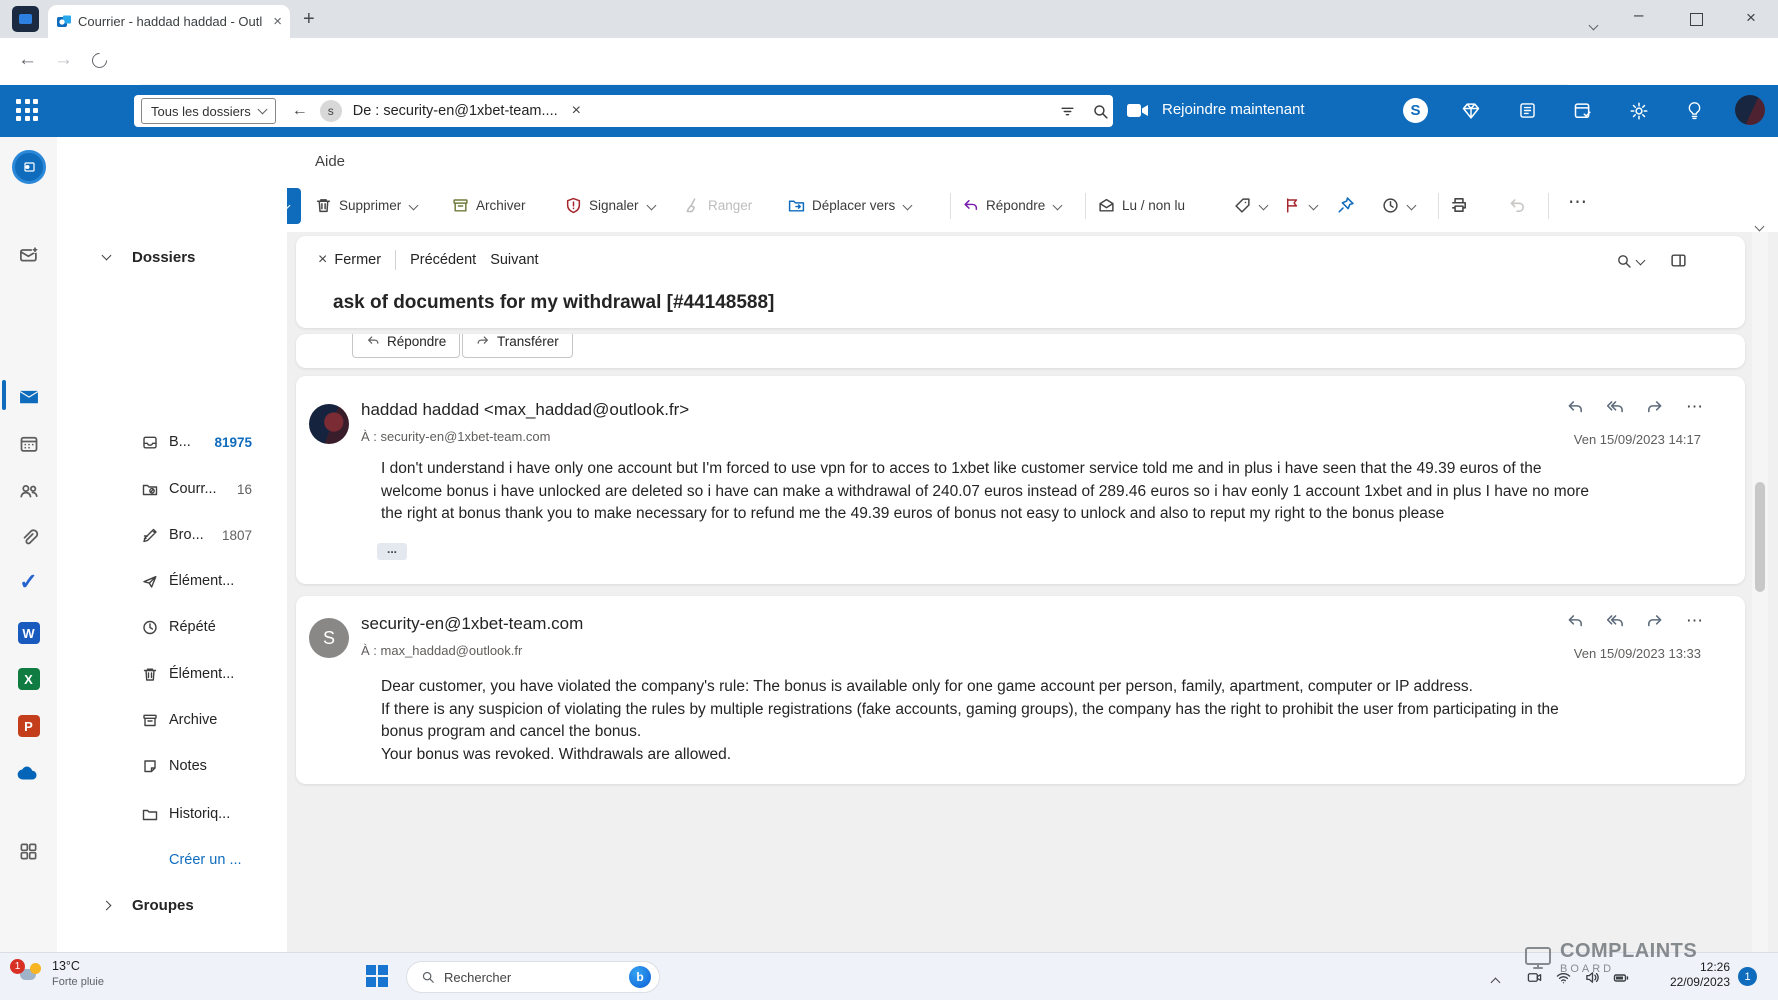 This screenshot has width=1778, height=1000. What do you see at coordinates (64, 21) in the screenshot?
I see `outlook-favicon` at bounding box center [64, 21].